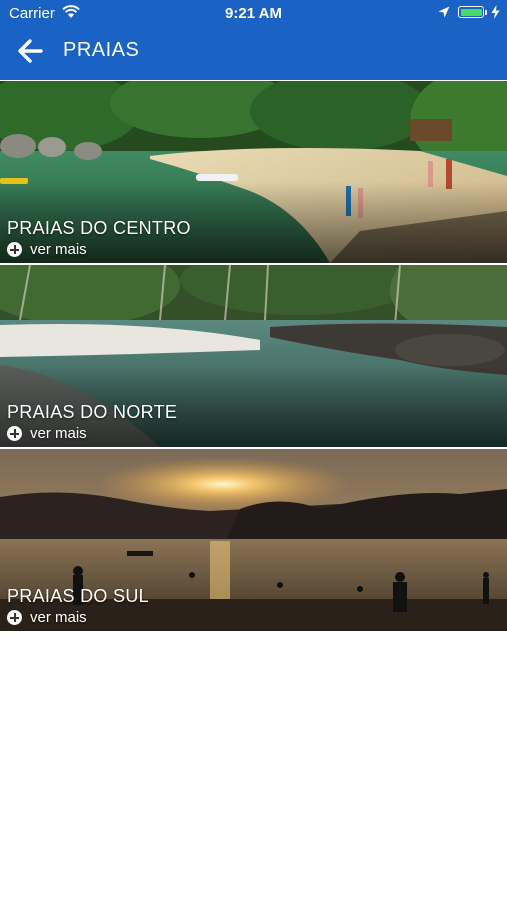  I want to click on battery-icon, so click(471, 12).